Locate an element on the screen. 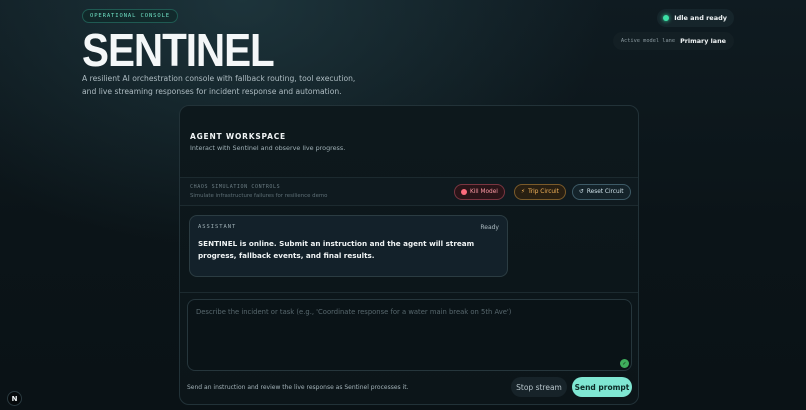 The width and height of the screenshot is (806, 410). stop-icon is located at coordinates (464, 192).